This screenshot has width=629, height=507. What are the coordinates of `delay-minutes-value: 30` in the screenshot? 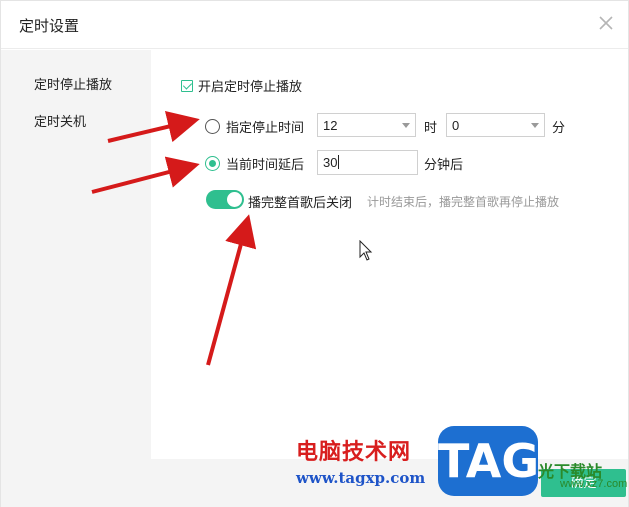 It's located at (330, 162).